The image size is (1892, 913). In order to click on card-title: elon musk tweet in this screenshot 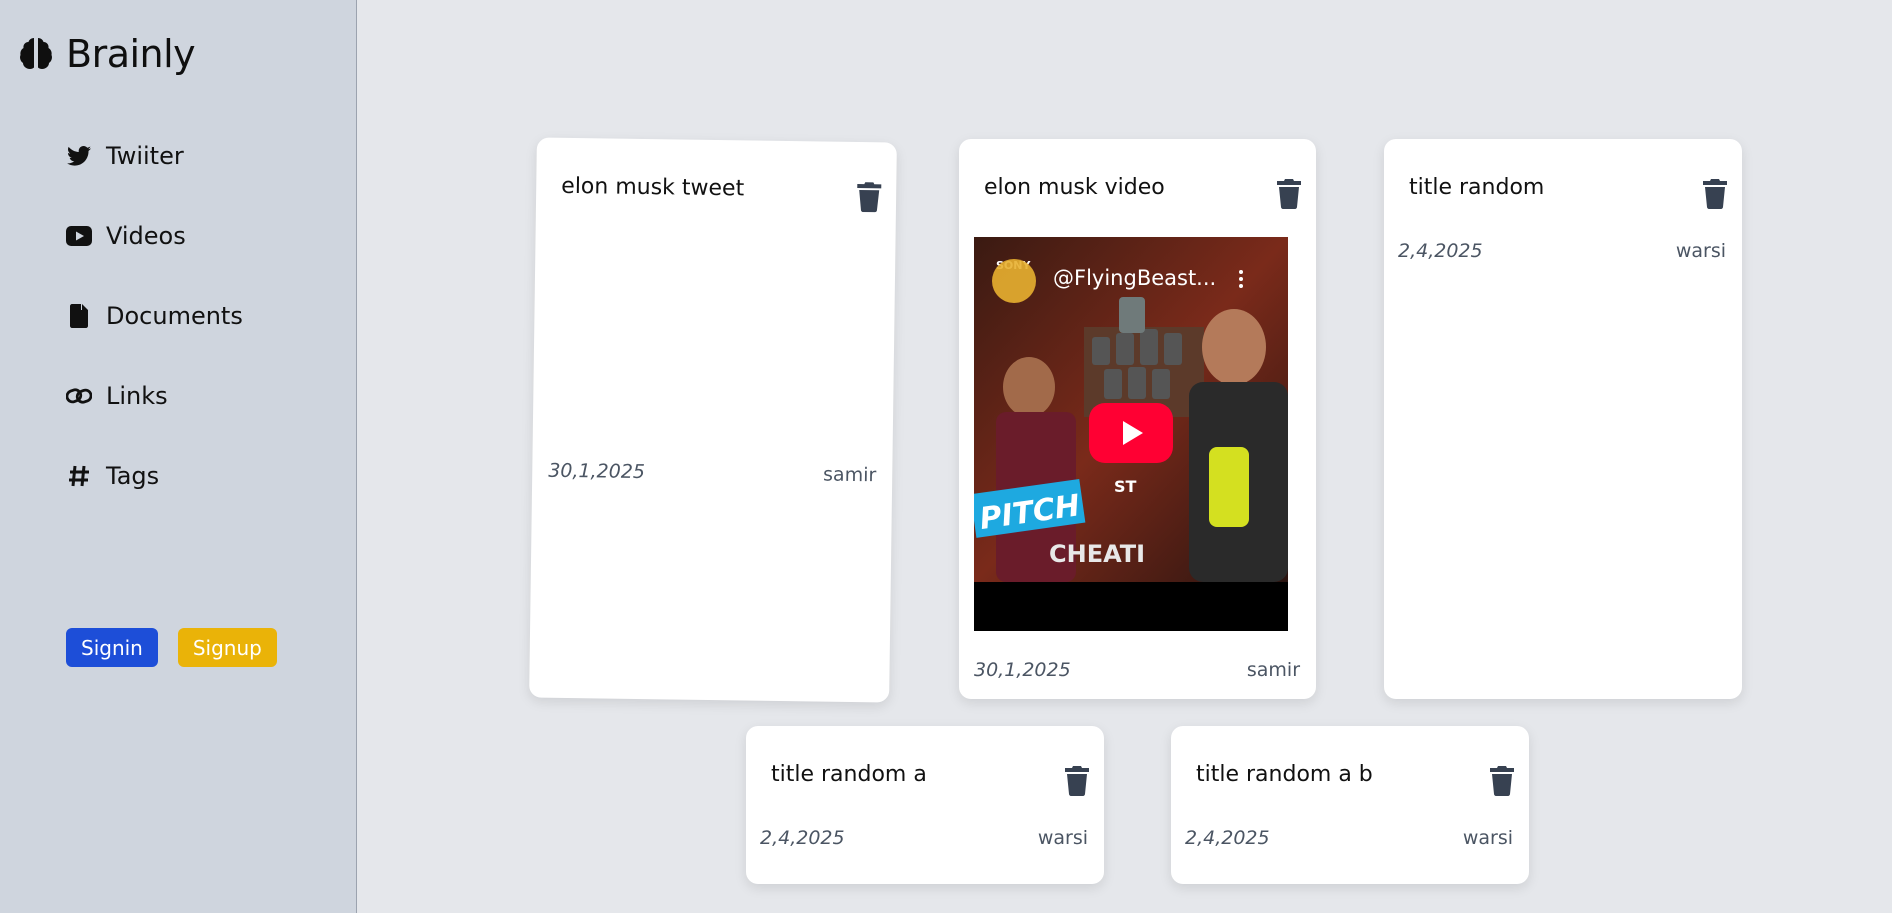, I will do `click(653, 187)`.